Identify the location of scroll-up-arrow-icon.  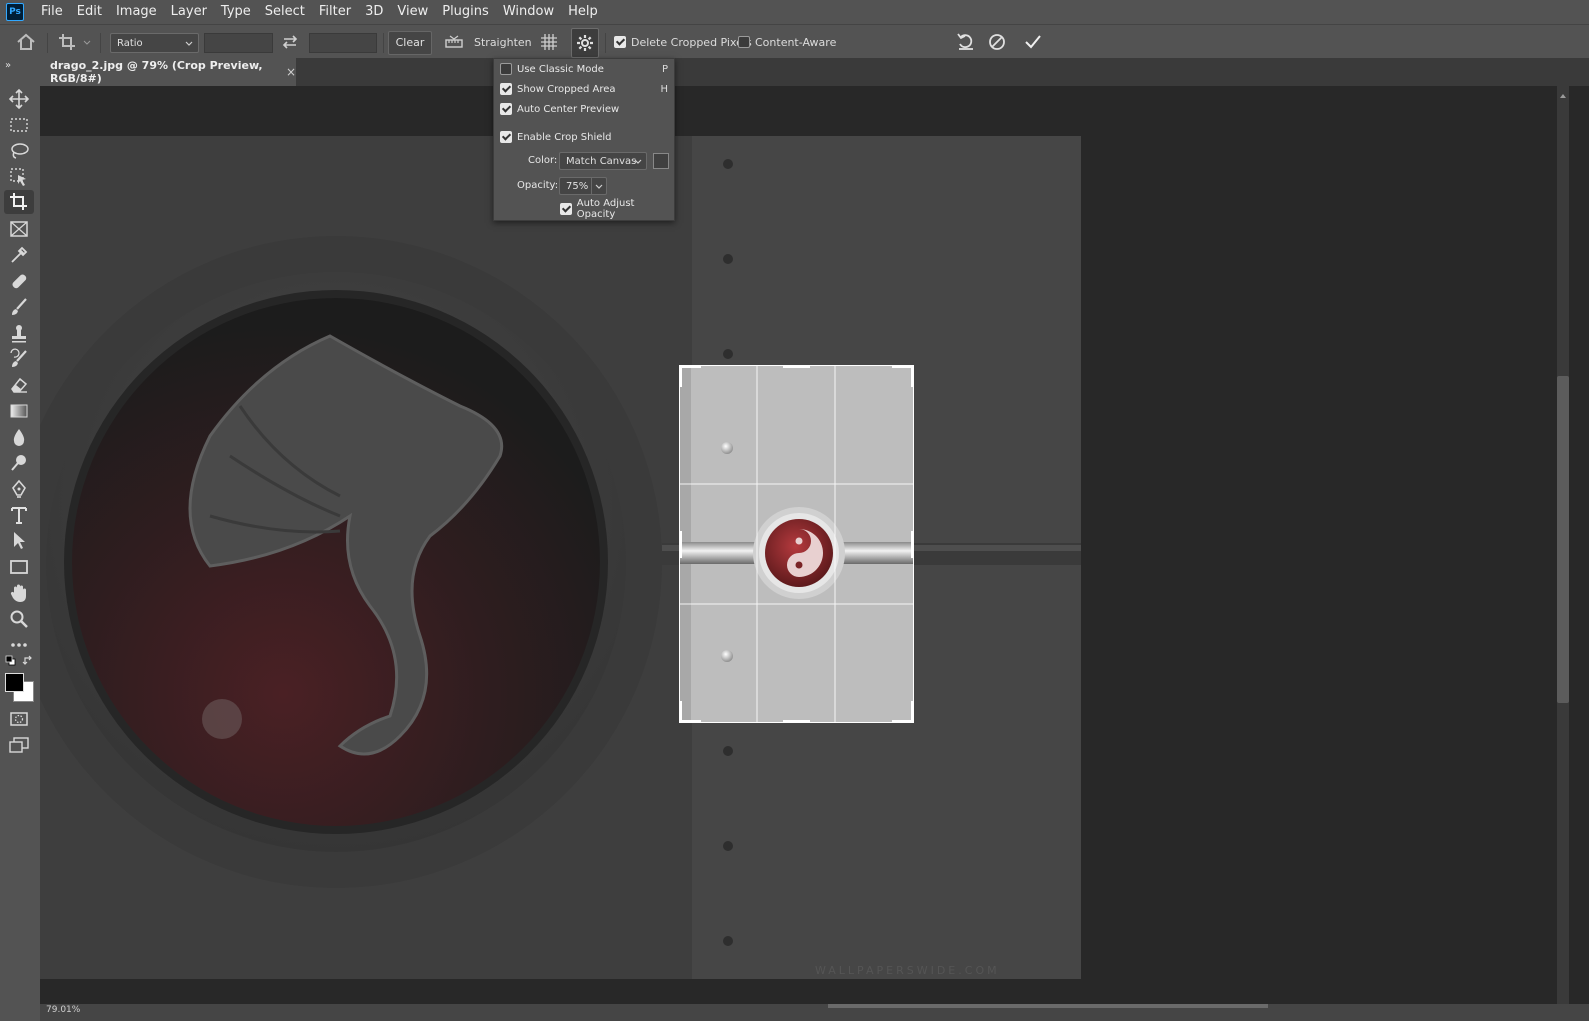
(1563, 95).